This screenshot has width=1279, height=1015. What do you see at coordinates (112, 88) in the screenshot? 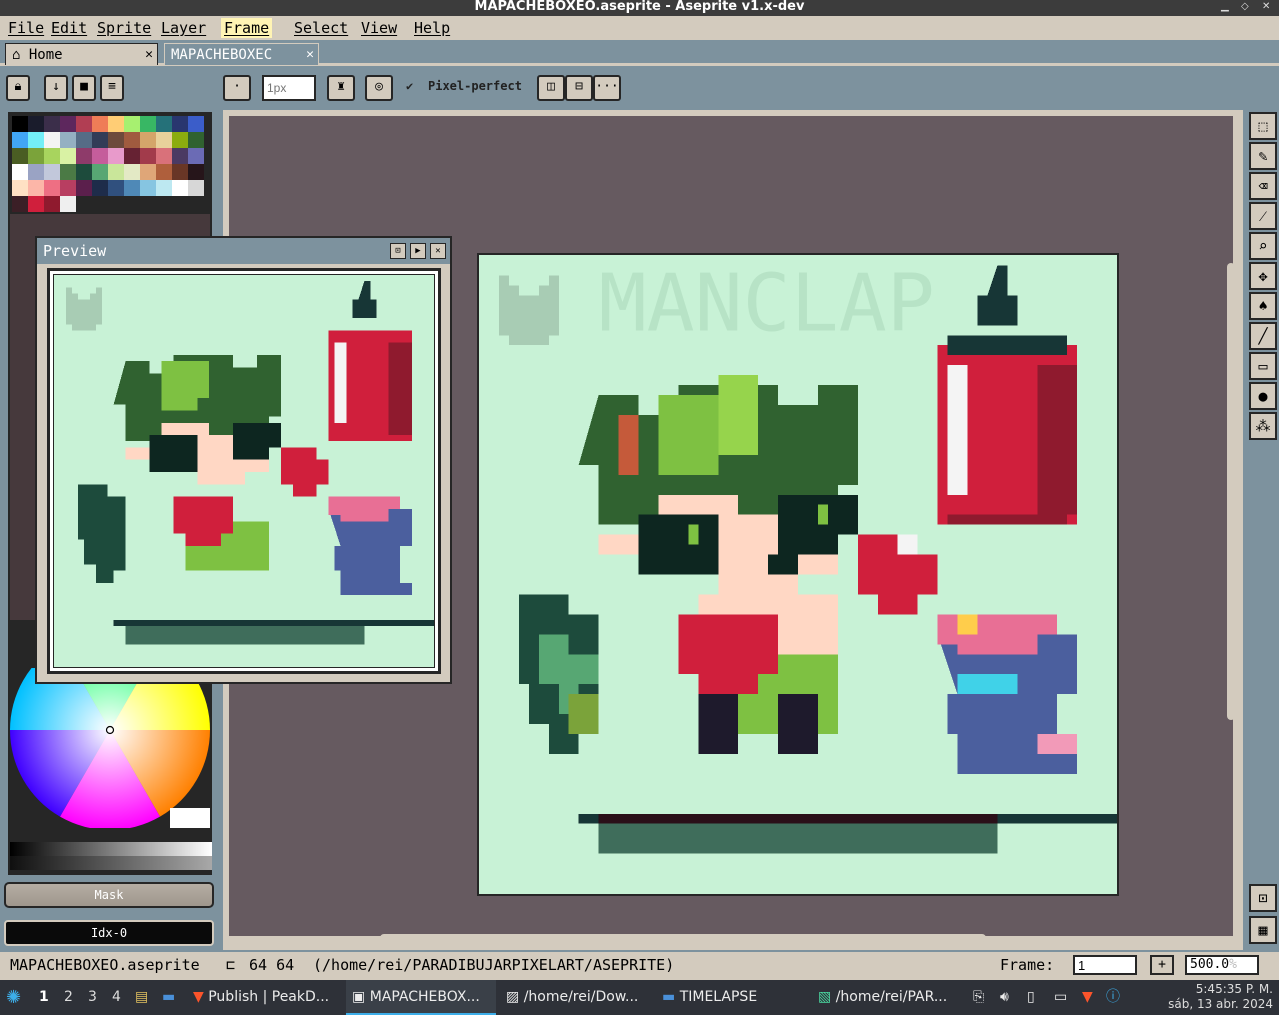
I see `menu-lines-icon: ≡` at bounding box center [112, 88].